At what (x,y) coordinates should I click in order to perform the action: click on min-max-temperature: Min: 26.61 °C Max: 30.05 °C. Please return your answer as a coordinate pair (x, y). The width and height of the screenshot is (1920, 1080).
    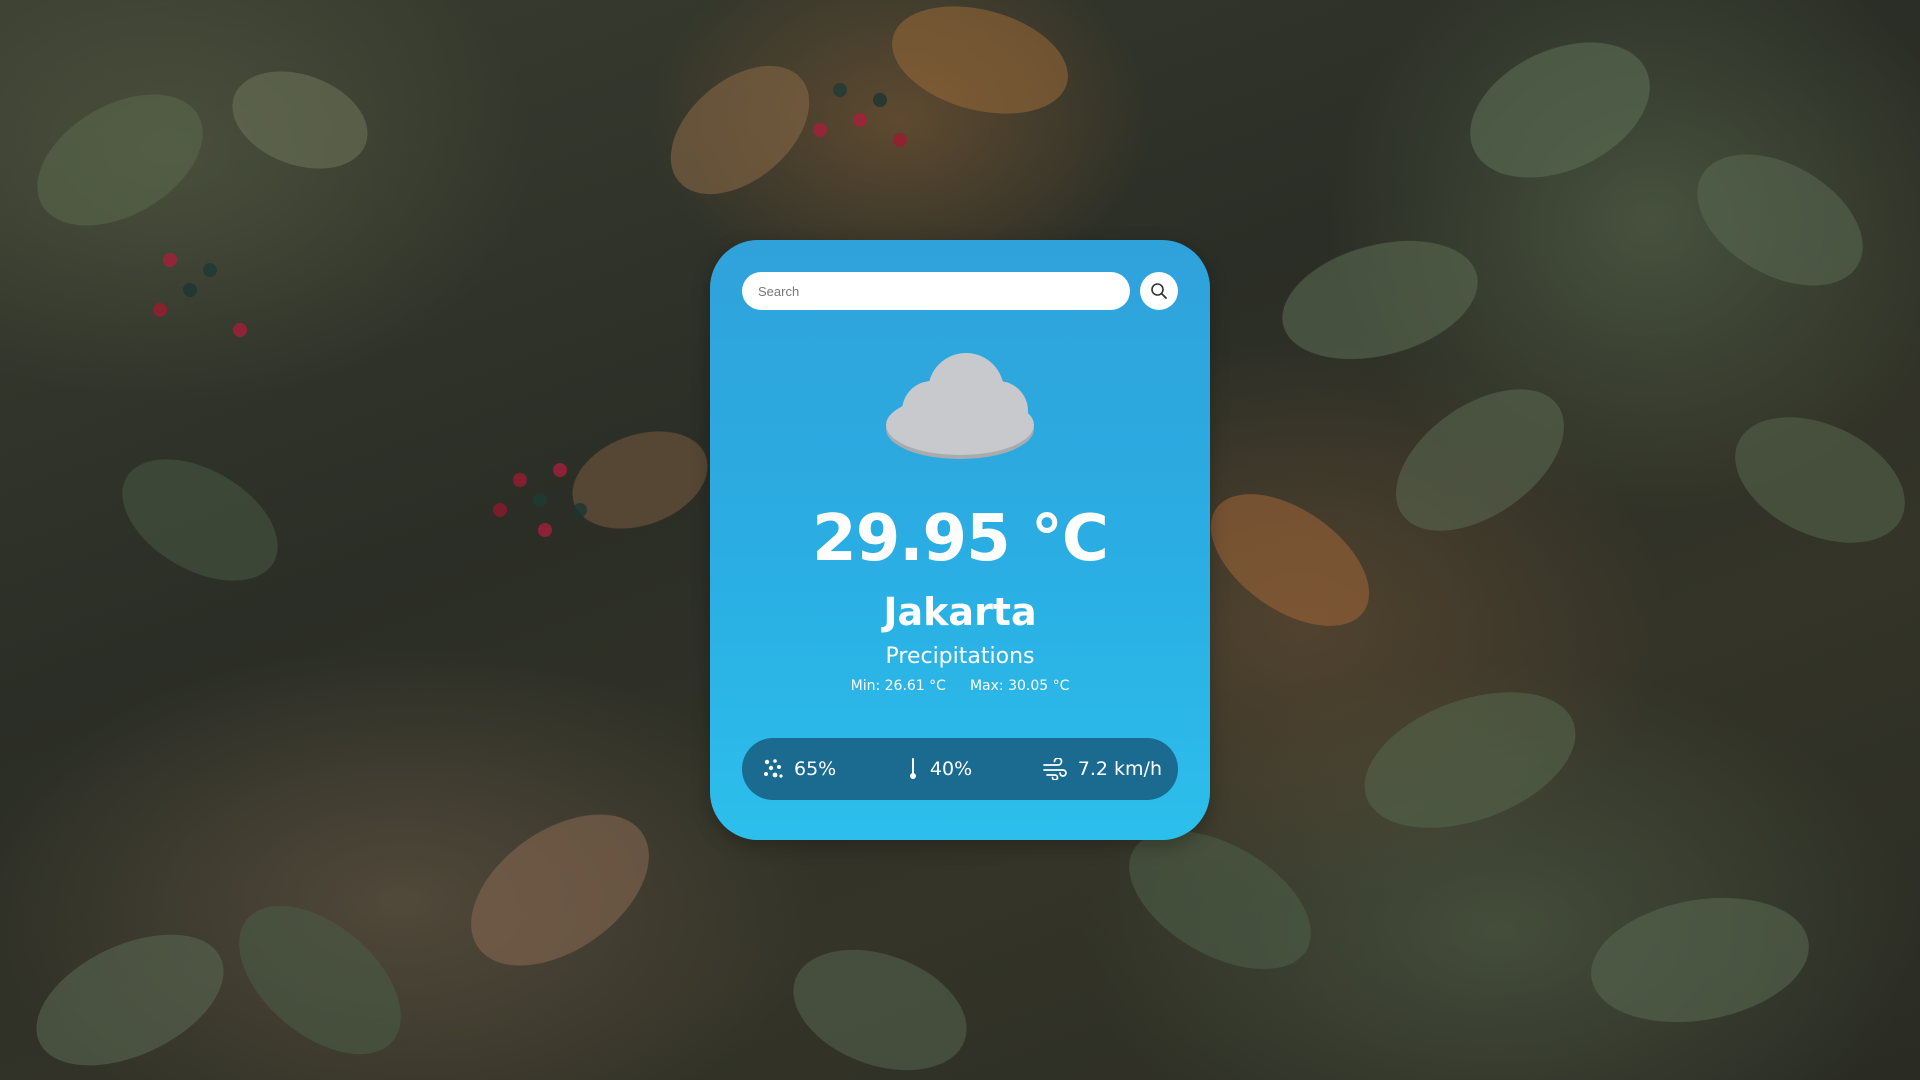
    Looking at the image, I should click on (960, 686).